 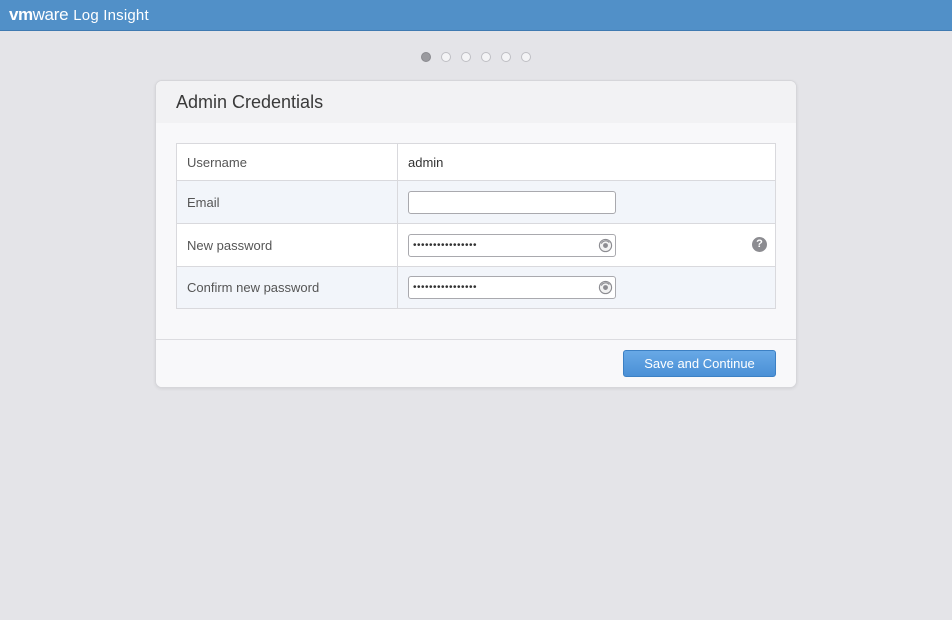 What do you see at coordinates (586, 162) in the screenshot?
I see `username-value-cell: admin` at bounding box center [586, 162].